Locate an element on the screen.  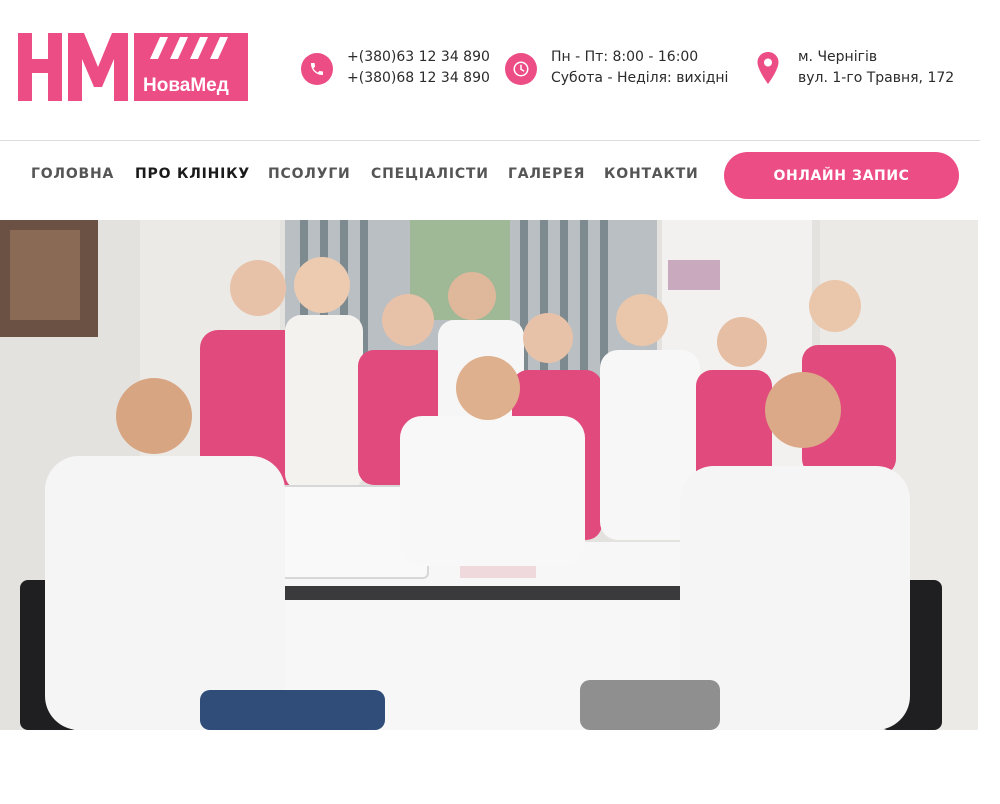
phone-block: +(380)63 12 34 890 +(380)68 12 34 890 is located at coordinates (395, 68).